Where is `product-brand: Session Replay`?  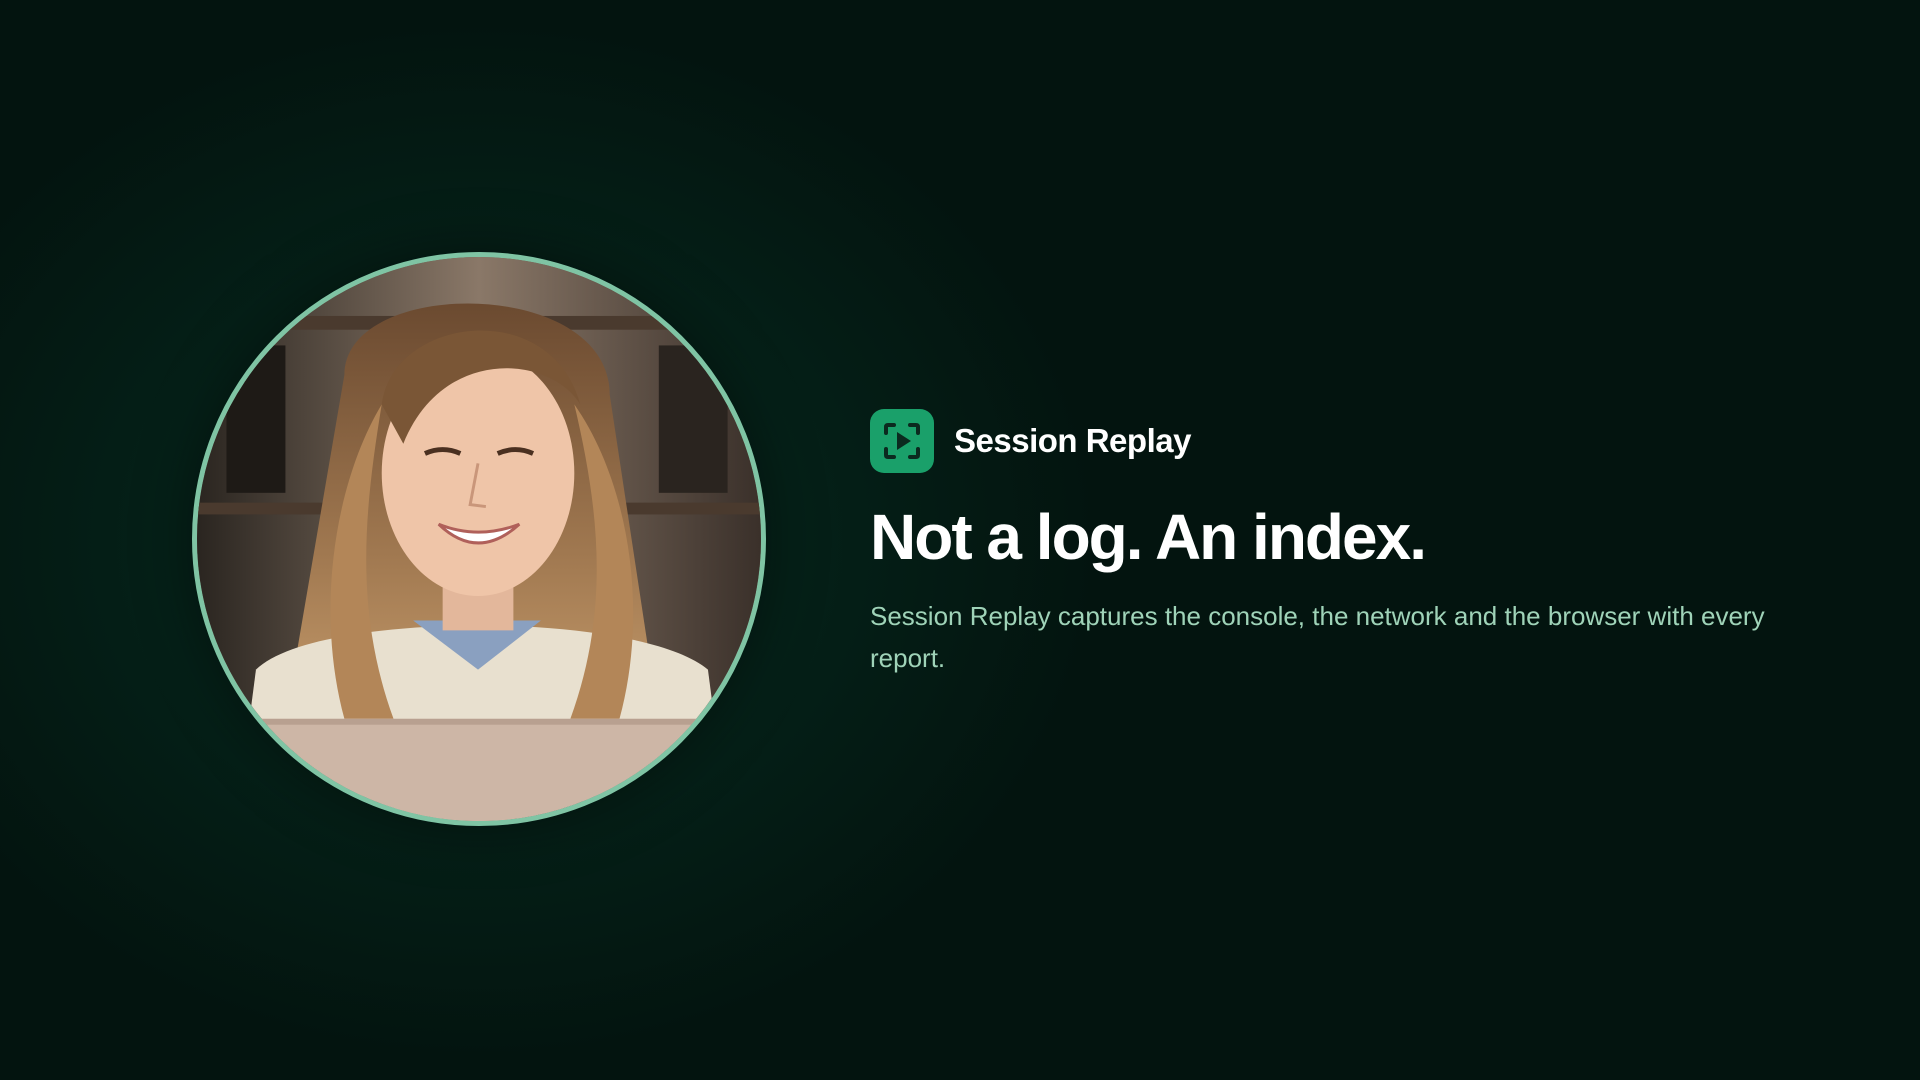
product-brand: Session Replay is located at coordinates (1340, 441).